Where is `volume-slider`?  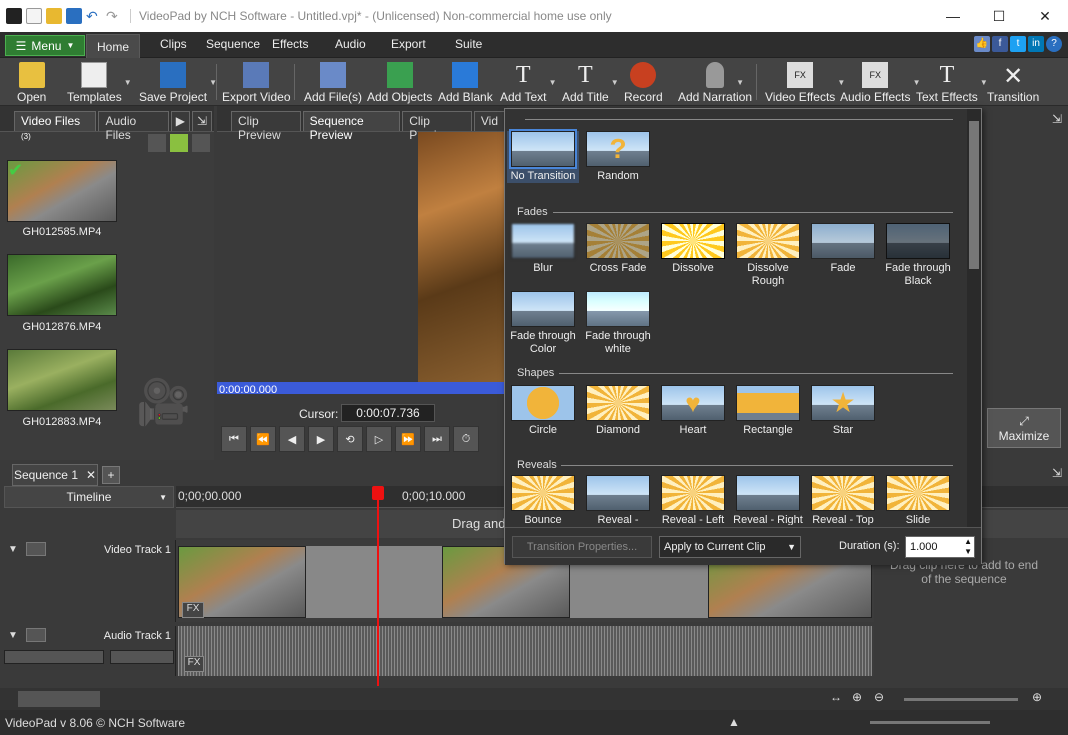
volume-slider is located at coordinates (54, 657).